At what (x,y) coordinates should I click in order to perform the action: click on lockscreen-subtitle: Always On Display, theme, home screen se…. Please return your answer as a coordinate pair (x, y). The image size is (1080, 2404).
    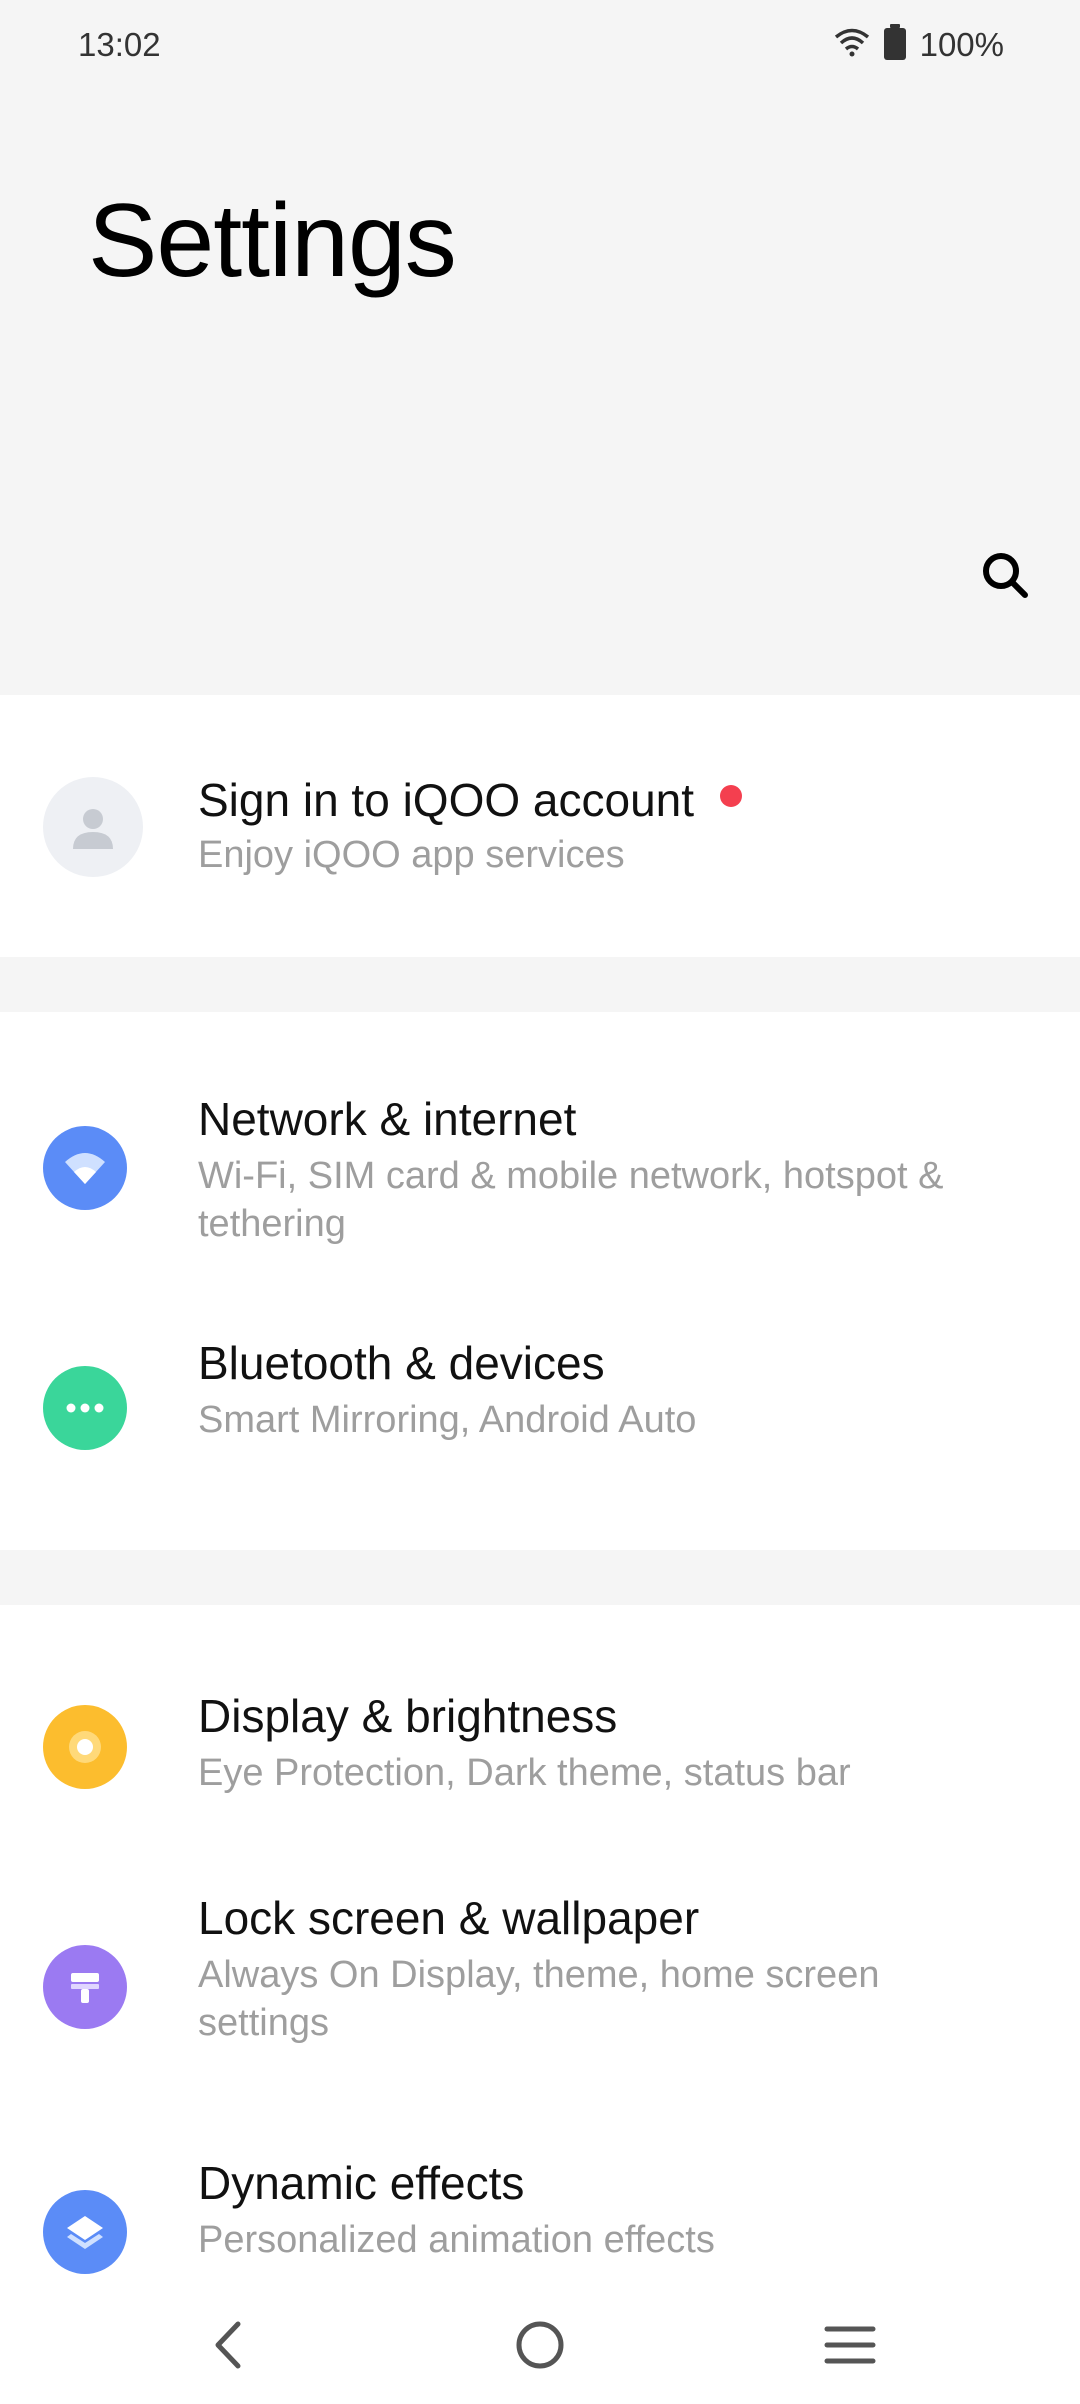
    Looking at the image, I should click on (539, 1999).